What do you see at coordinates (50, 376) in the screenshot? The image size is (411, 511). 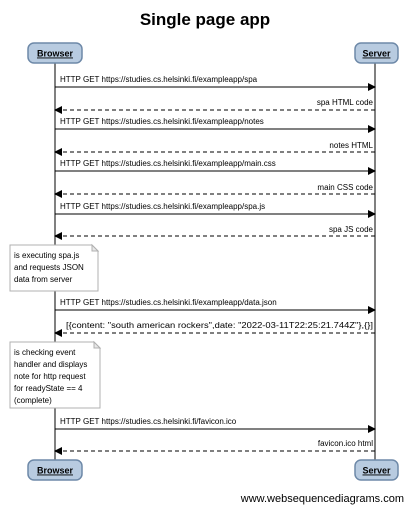 I see `note-line: note for http request` at bounding box center [50, 376].